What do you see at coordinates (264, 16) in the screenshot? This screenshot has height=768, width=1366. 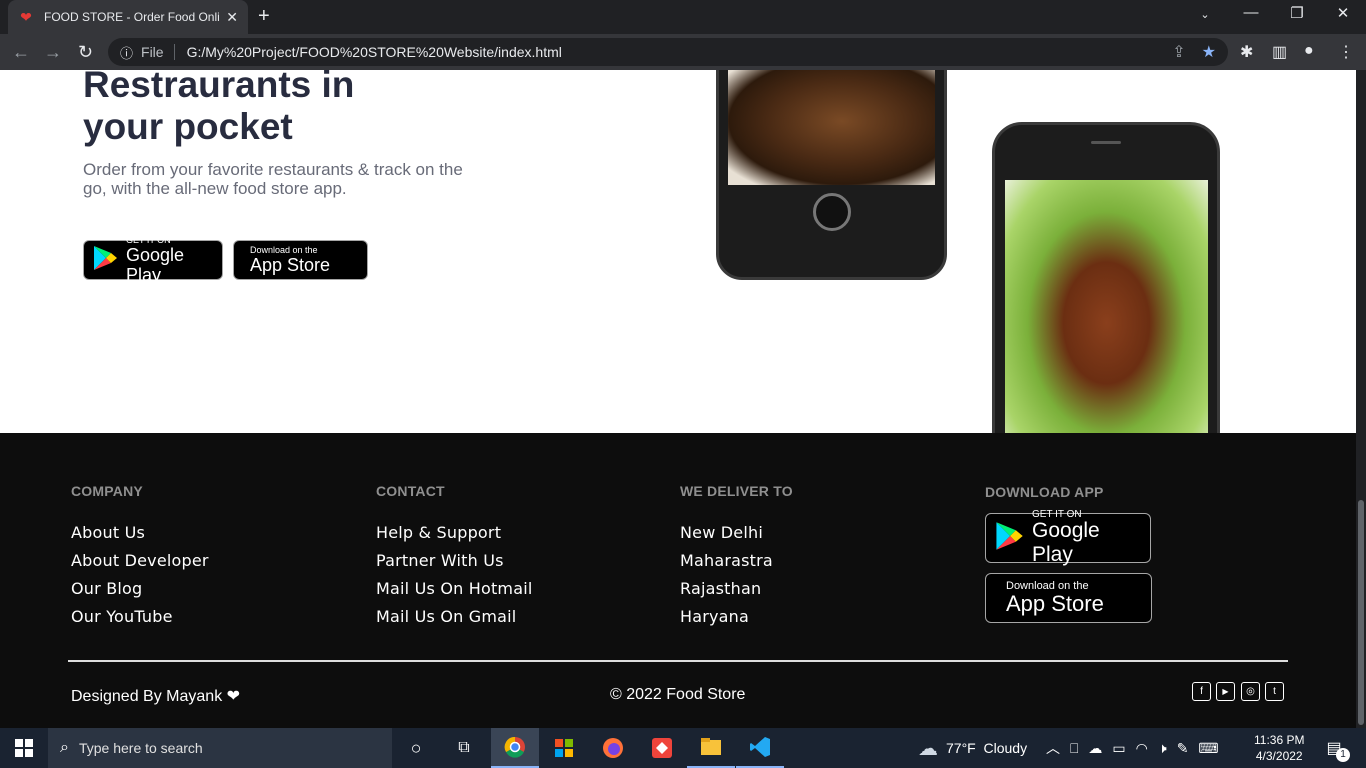 I see `new-tab-button: +` at bounding box center [264, 16].